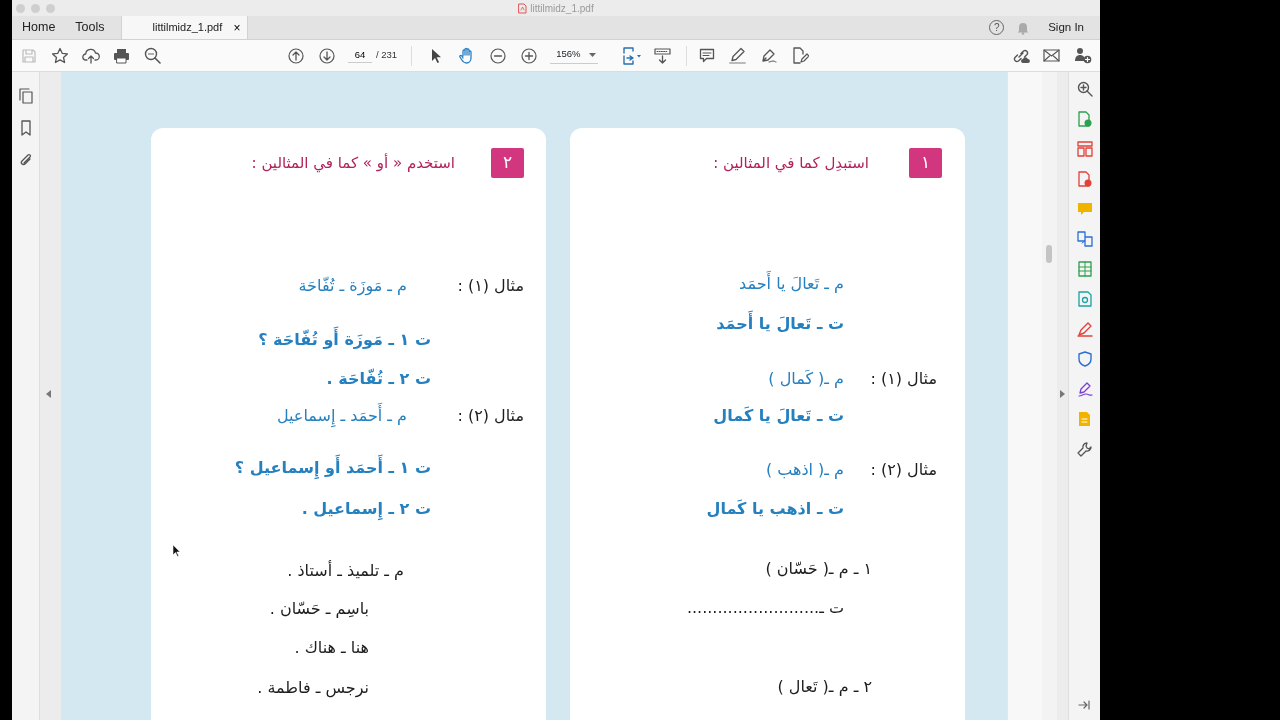  What do you see at coordinates (237, 27) in the screenshot?
I see `close-tab-button: ×` at bounding box center [237, 27].